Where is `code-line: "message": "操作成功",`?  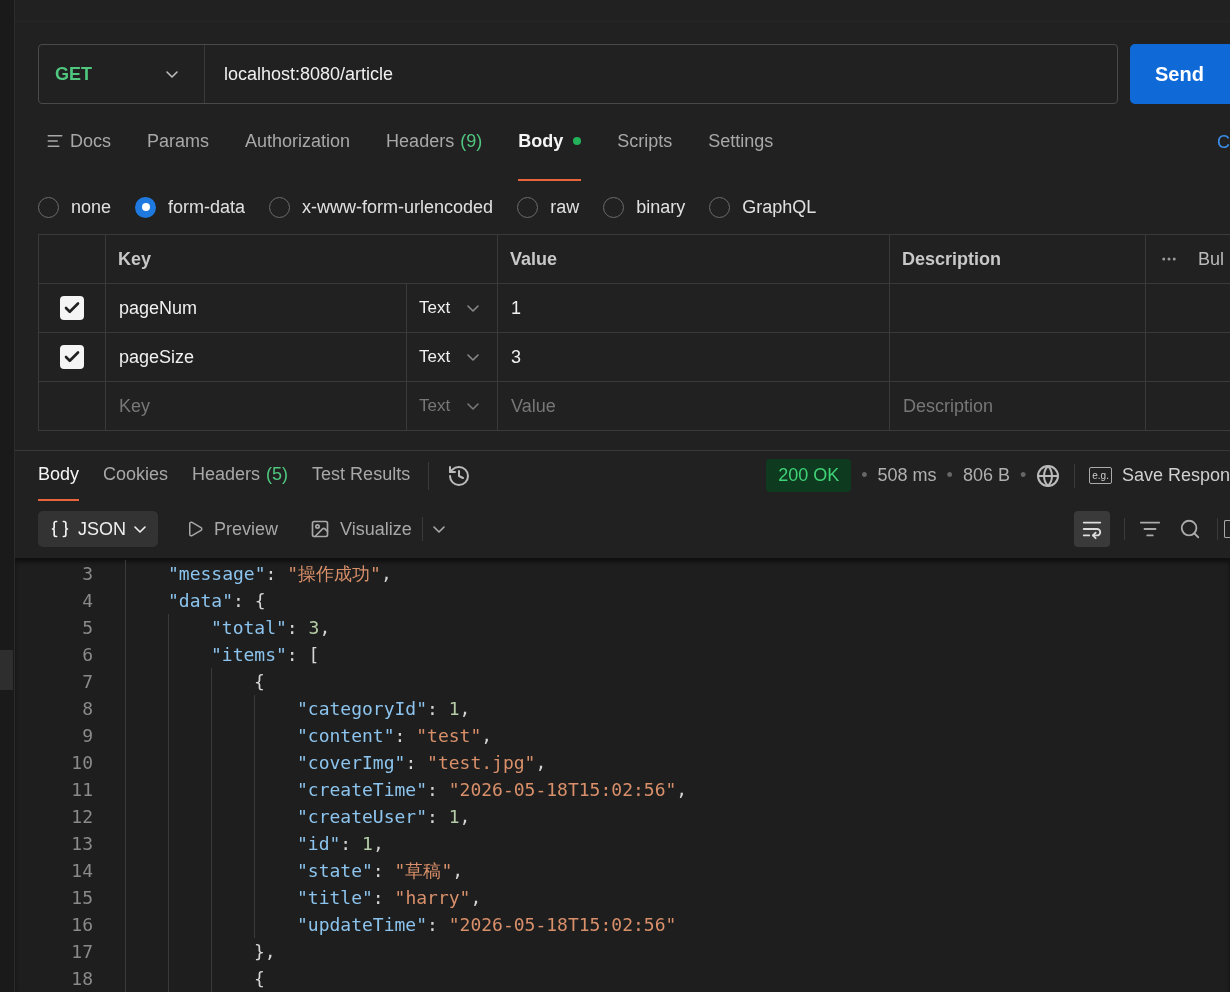
code-line: "message": "操作成功", is located at coordinates (280, 574).